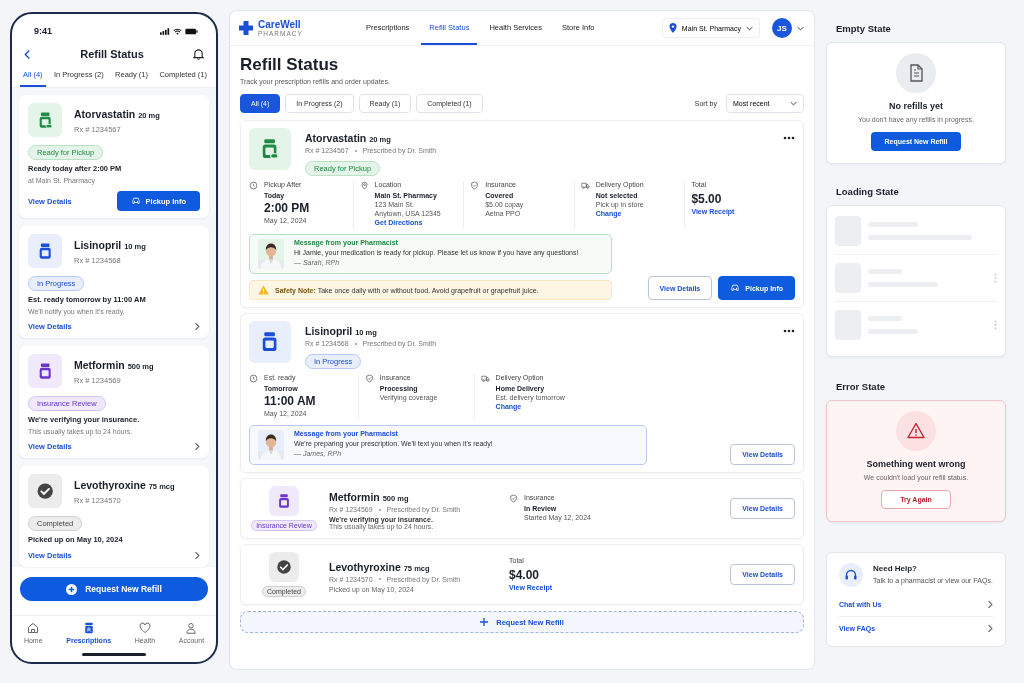 This screenshot has height=683, width=1024. What do you see at coordinates (191, 628) in the screenshot?
I see `person-icon` at bounding box center [191, 628].